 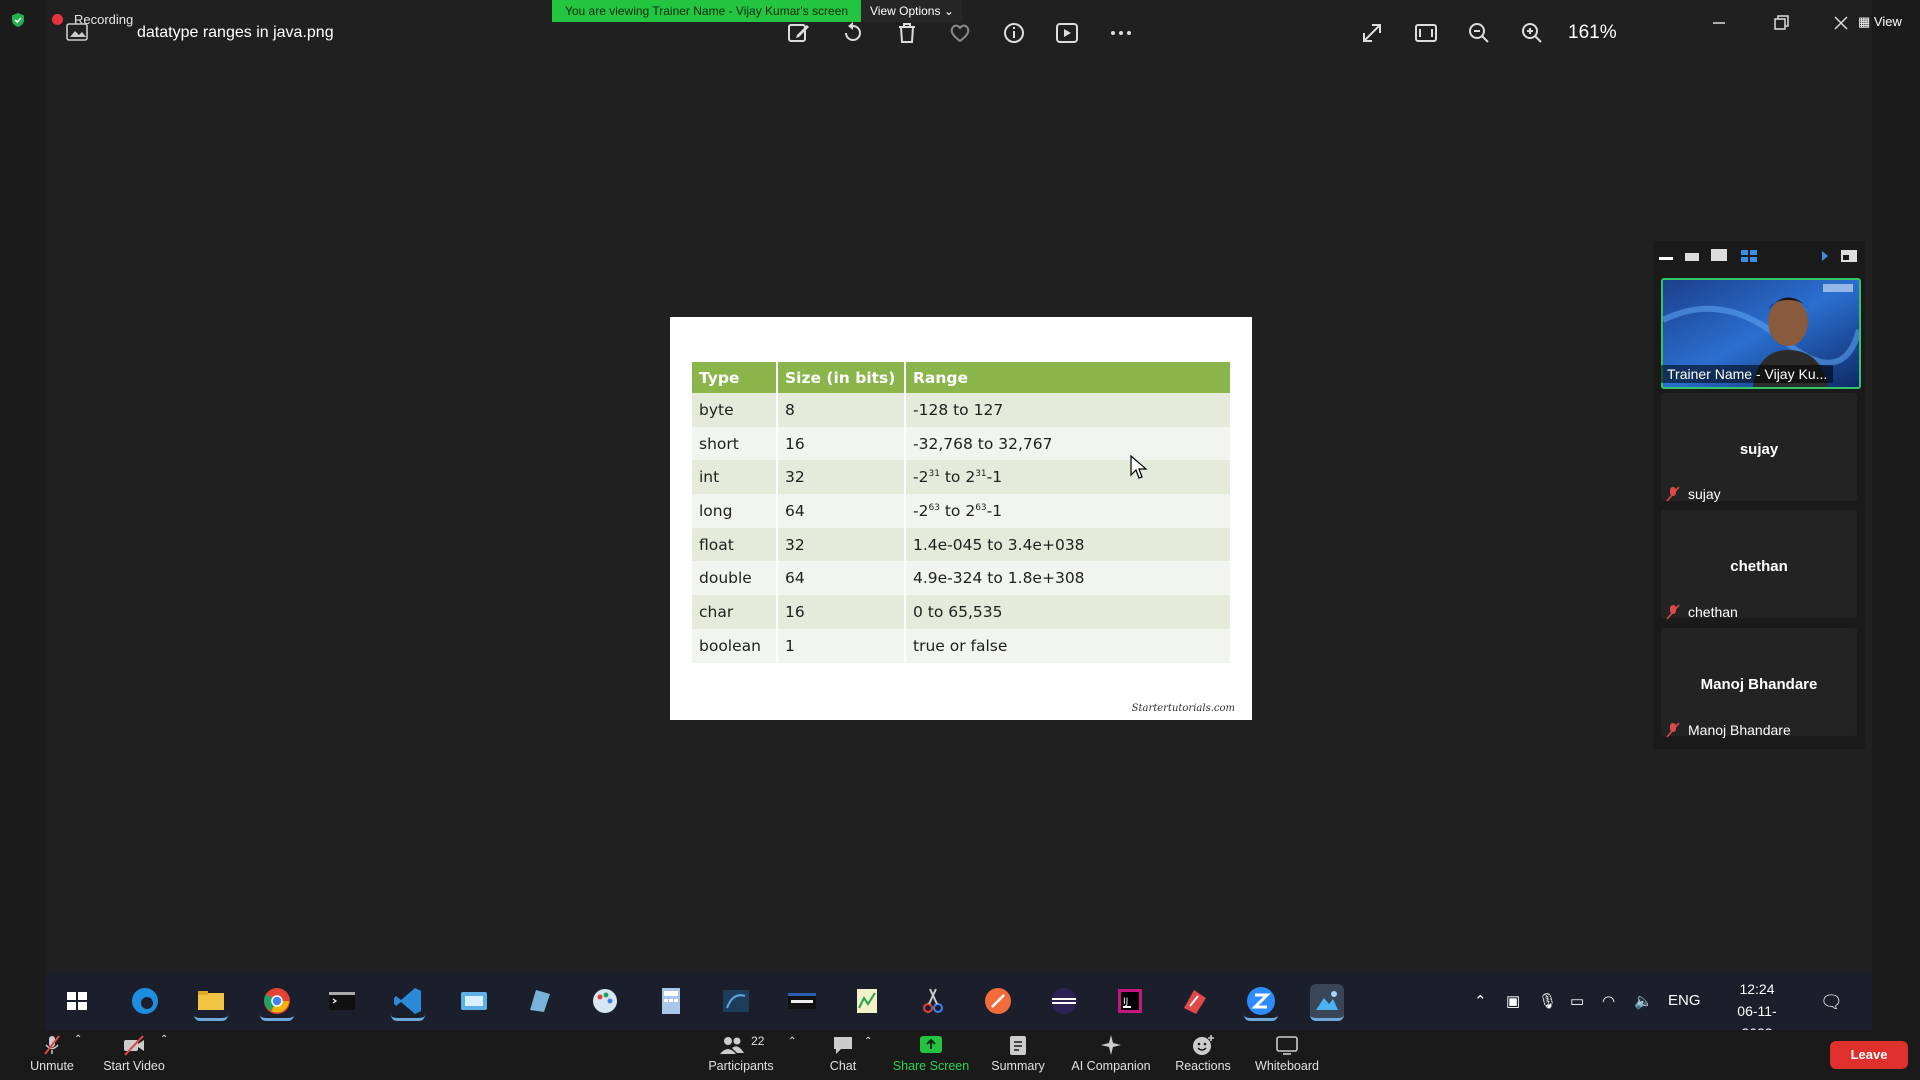 I want to click on windows-start-icon, so click(x=77, y=1001).